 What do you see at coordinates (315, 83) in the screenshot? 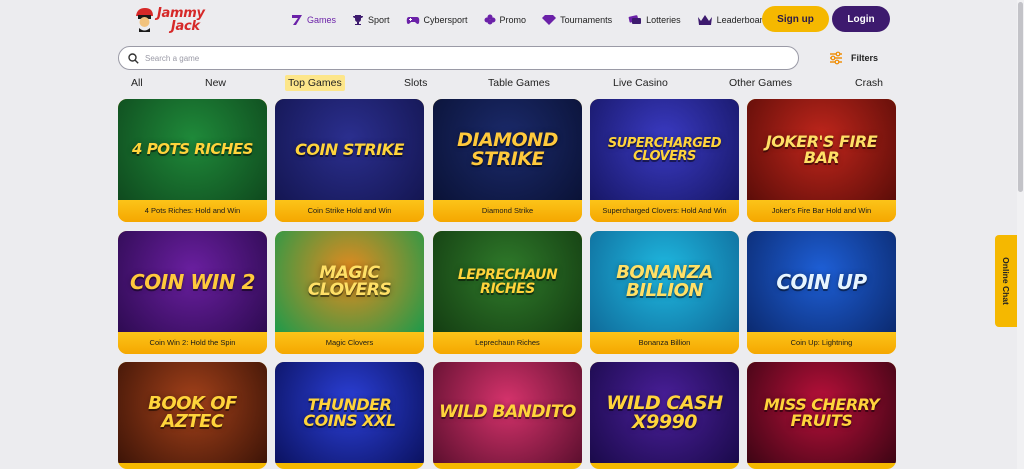
I see `tab-top-games: Top Games` at bounding box center [315, 83].